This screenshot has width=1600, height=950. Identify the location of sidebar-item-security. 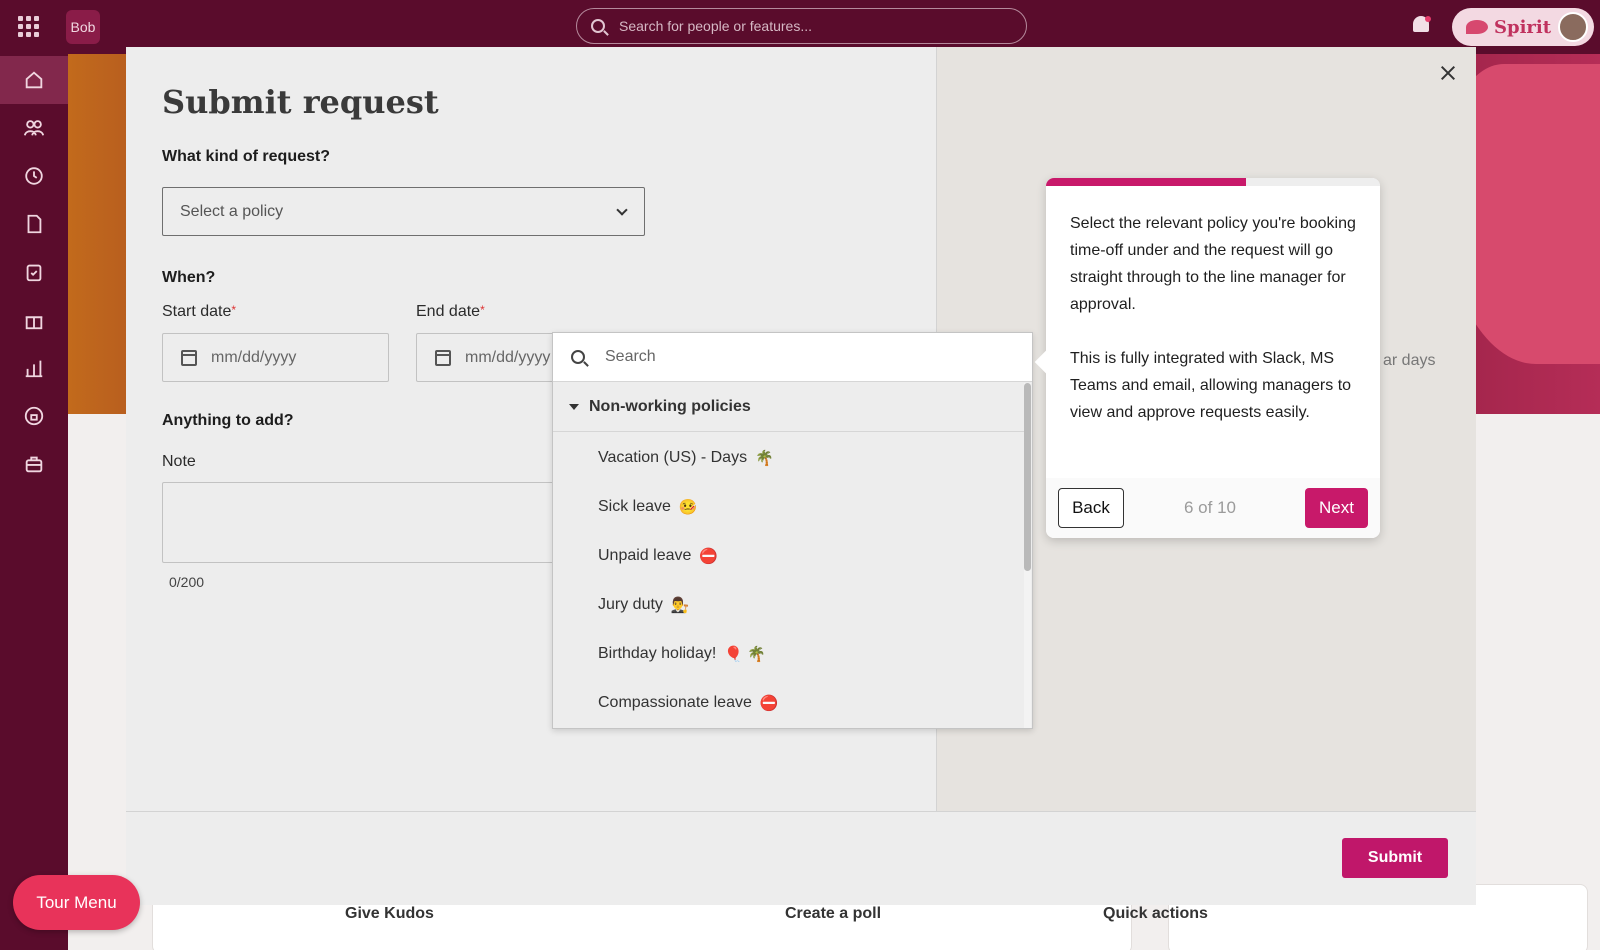
(34, 416).